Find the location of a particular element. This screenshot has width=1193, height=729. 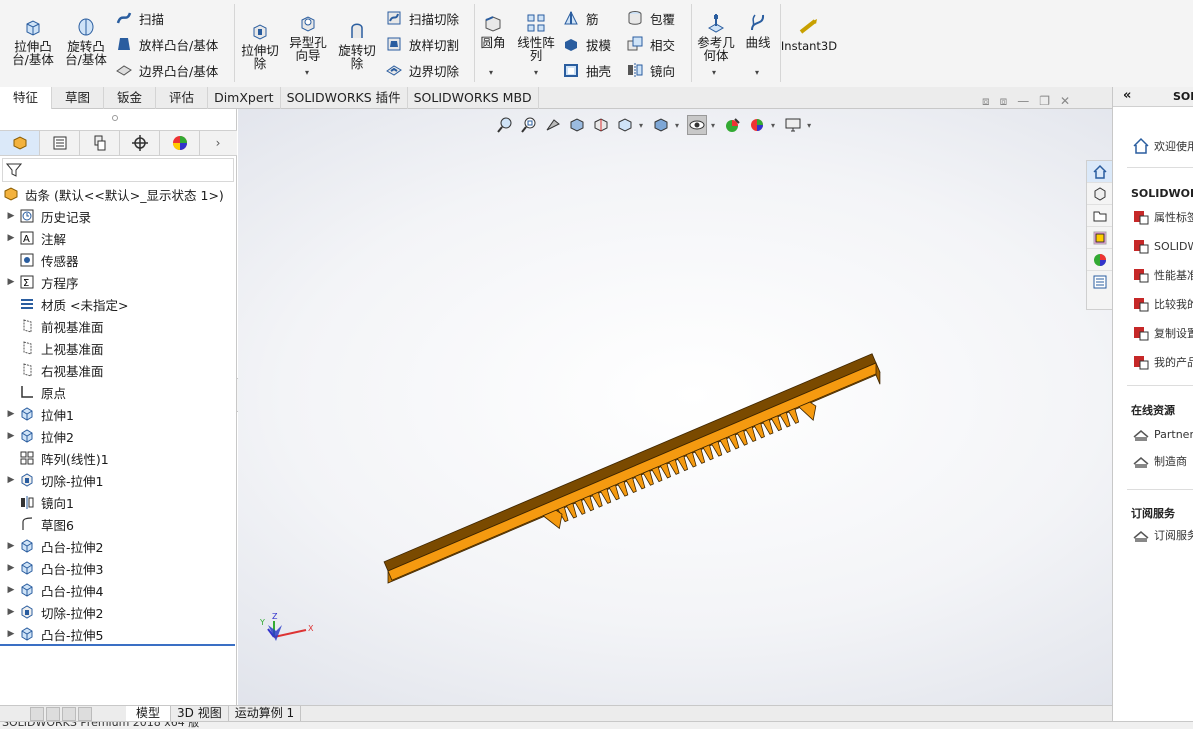

fillet-button: 圆角 is located at coordinates (493, 30).